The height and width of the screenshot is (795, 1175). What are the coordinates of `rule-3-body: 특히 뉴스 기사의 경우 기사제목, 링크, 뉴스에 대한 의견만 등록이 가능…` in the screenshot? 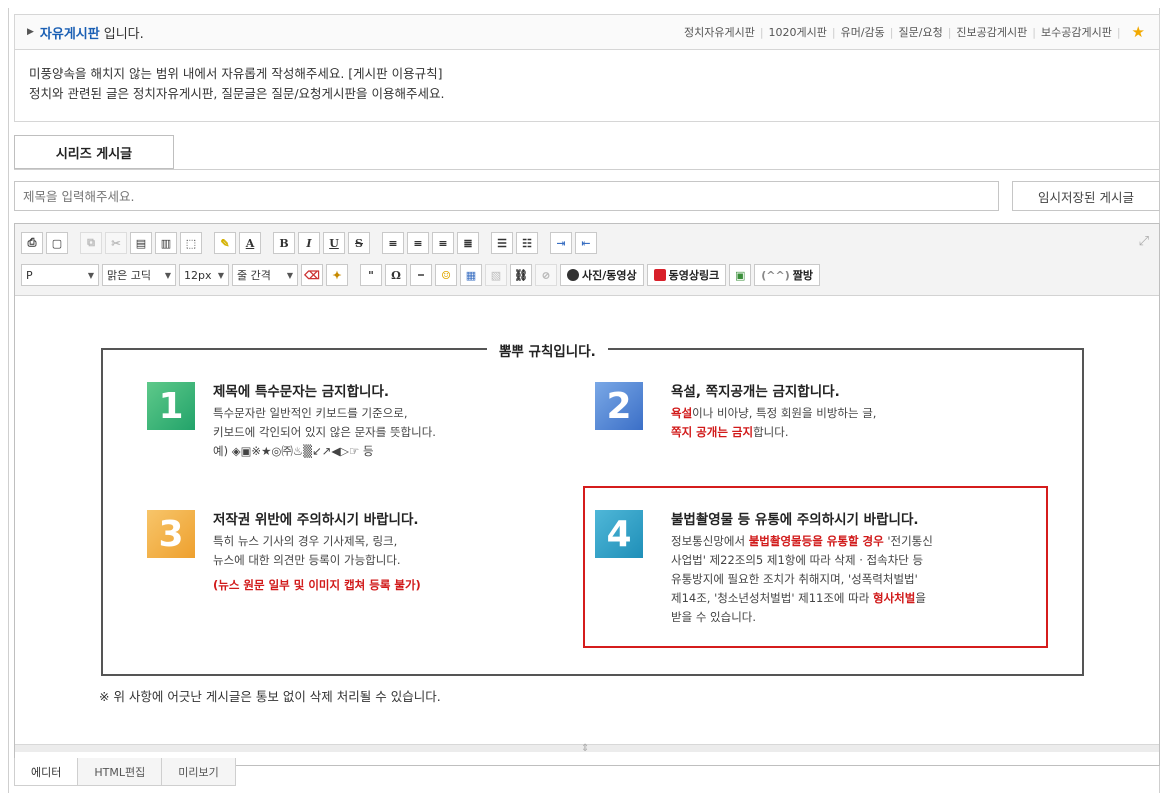 It's located at (317, 563).